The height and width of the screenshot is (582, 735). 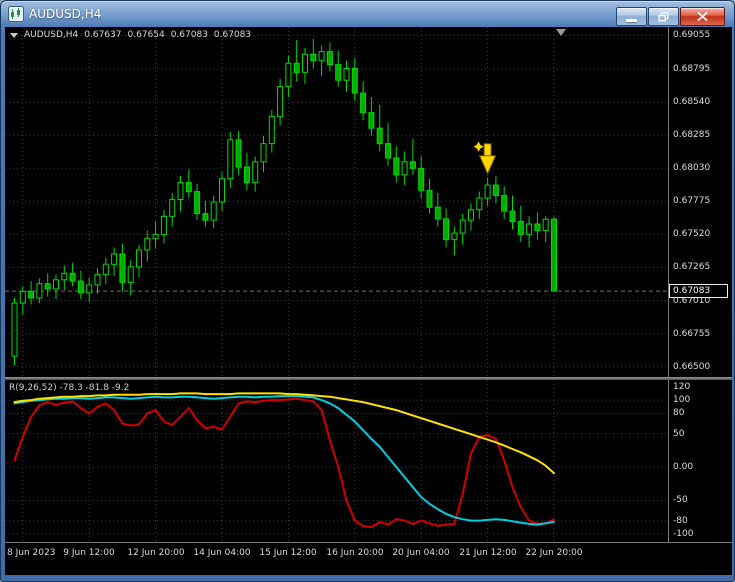 What do you see at coordinates (692, 367) in the screenshot?
I see `price-axis-label: 0.66500` at bounding box center [692, 367].